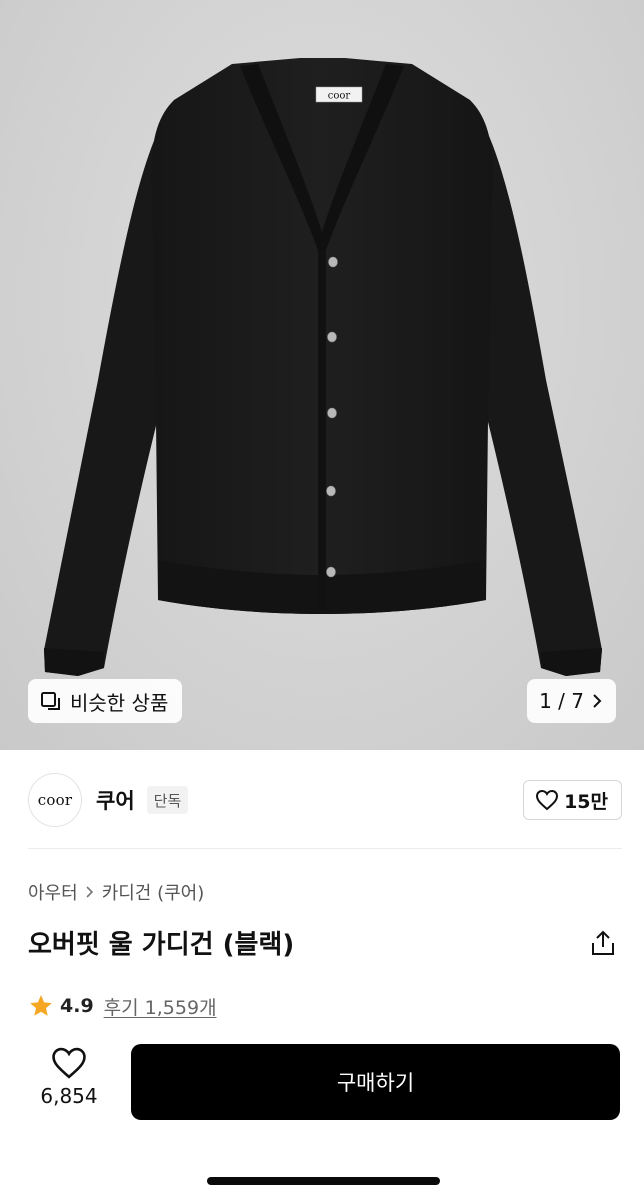  I want to click on wishlist-button: 6,854, so click(69, 1082).